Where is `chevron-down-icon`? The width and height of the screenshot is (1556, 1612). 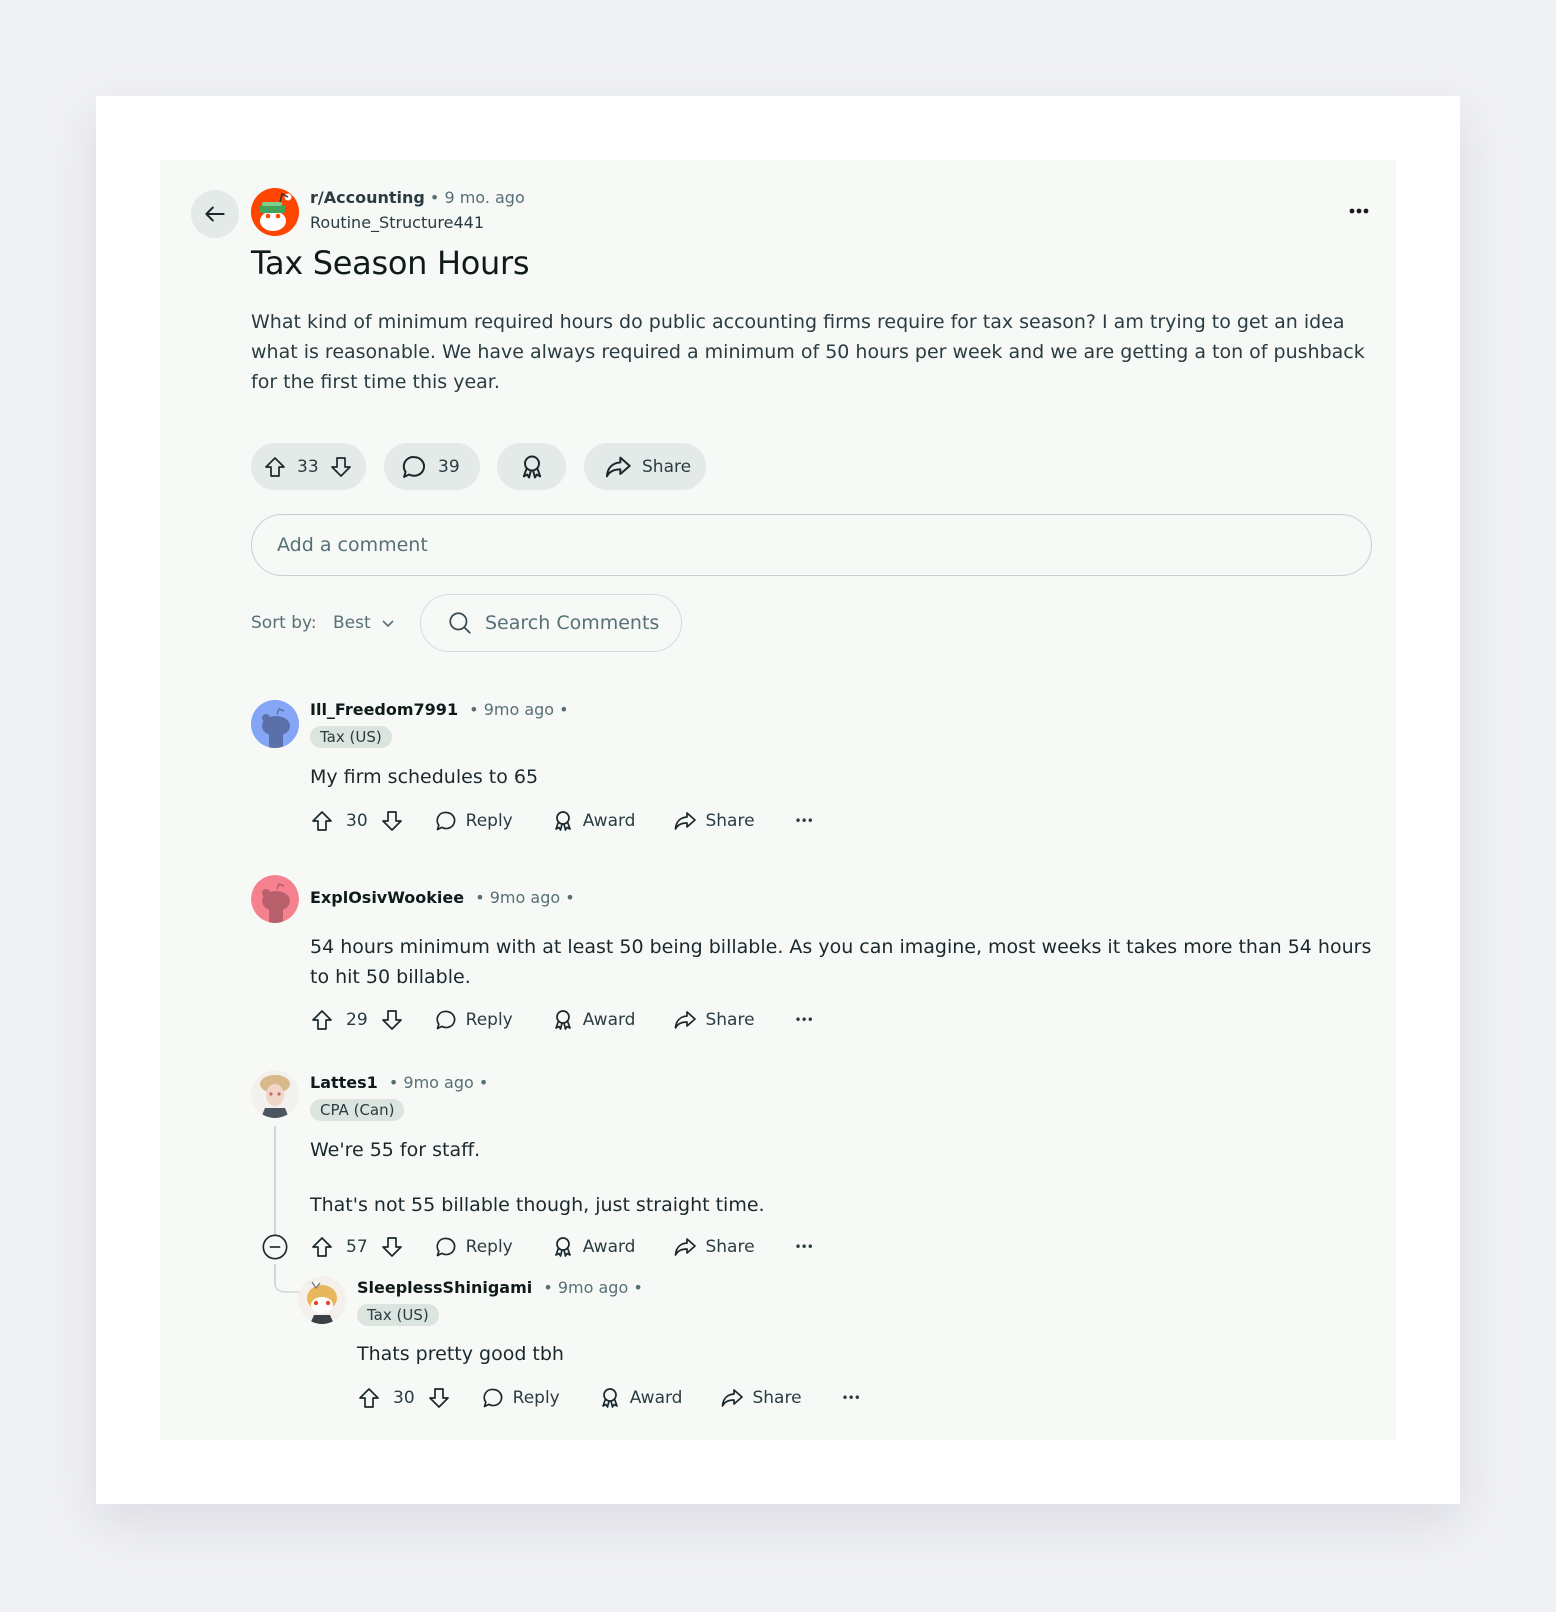 chevron-down-icon is located at coordinates (388, 623).